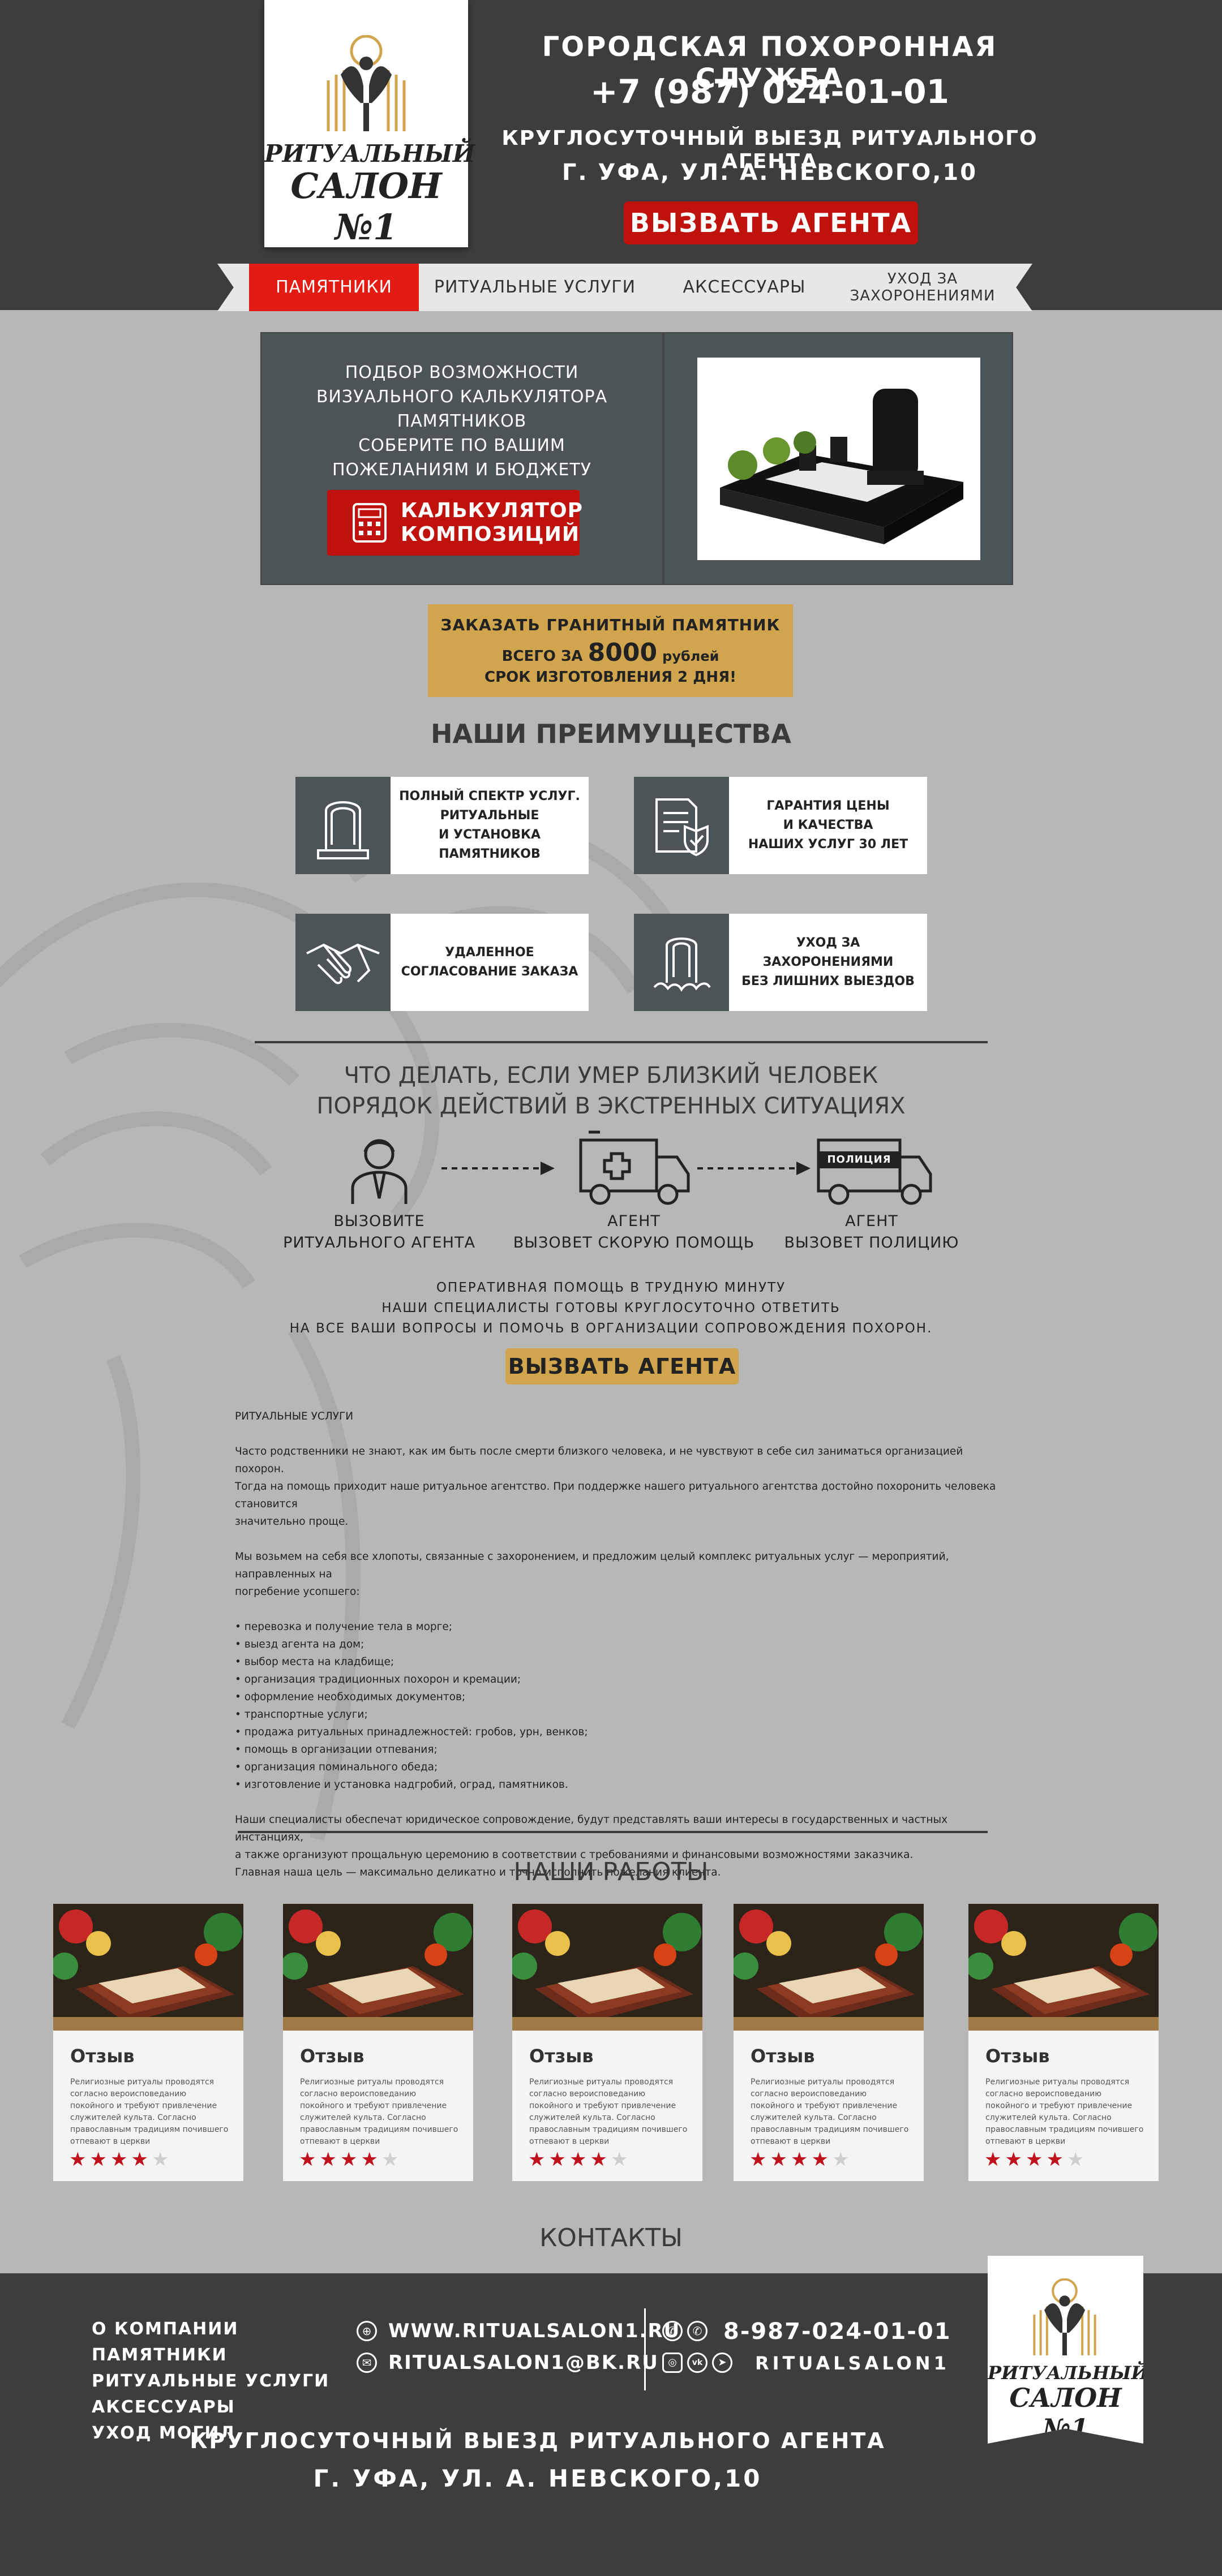 This screenshot has width=1222, height=2576. Describe the element at coordinates (490, 972) in the screenshot. I see `advantage-line2: СОГЛАСОВАНИЕ ЗАКАЗА` at that location.